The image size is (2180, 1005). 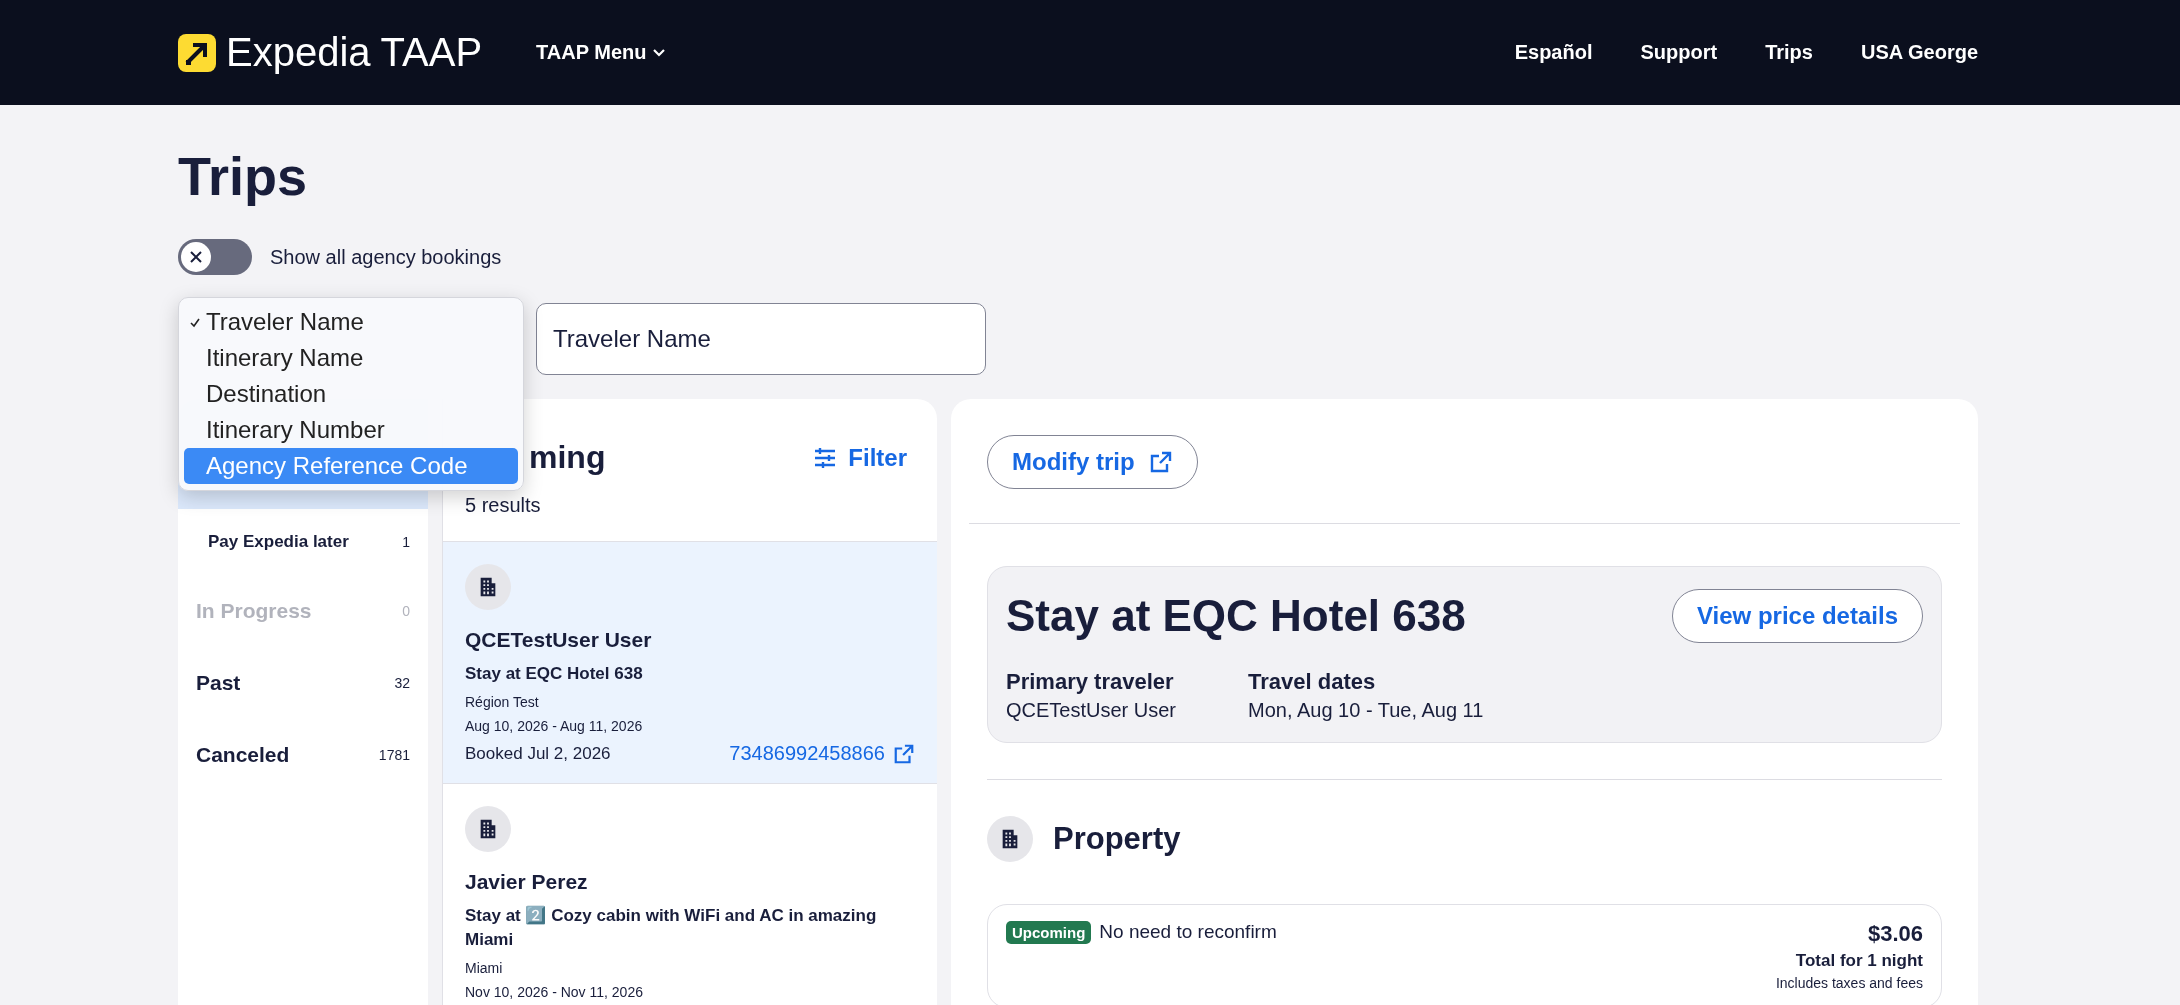 I want to click on fact-label: Travel dates, so click(x=1312, y=682).